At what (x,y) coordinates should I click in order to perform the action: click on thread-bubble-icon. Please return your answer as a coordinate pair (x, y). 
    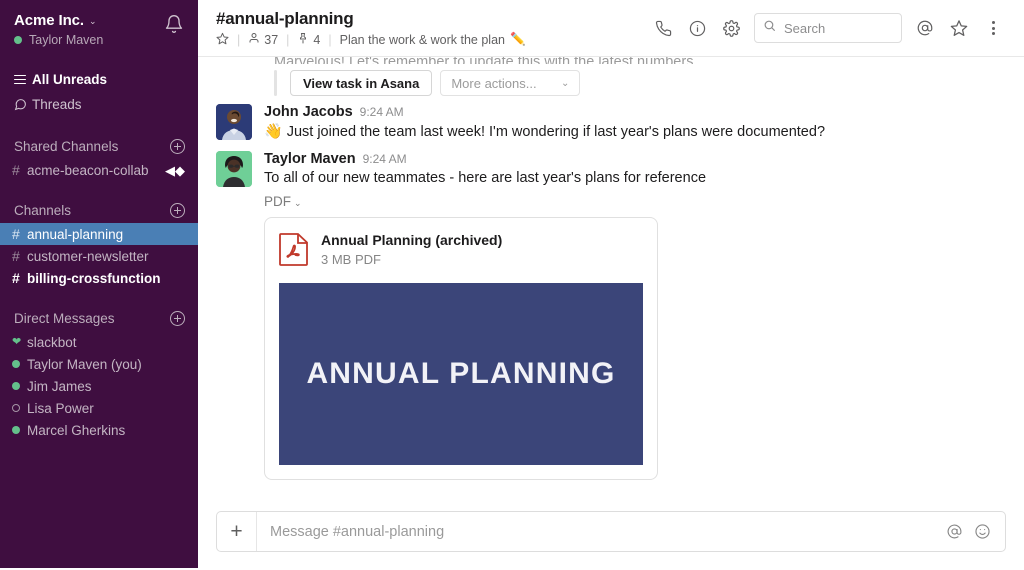
    Looking at the image, I should click on (23, 104).